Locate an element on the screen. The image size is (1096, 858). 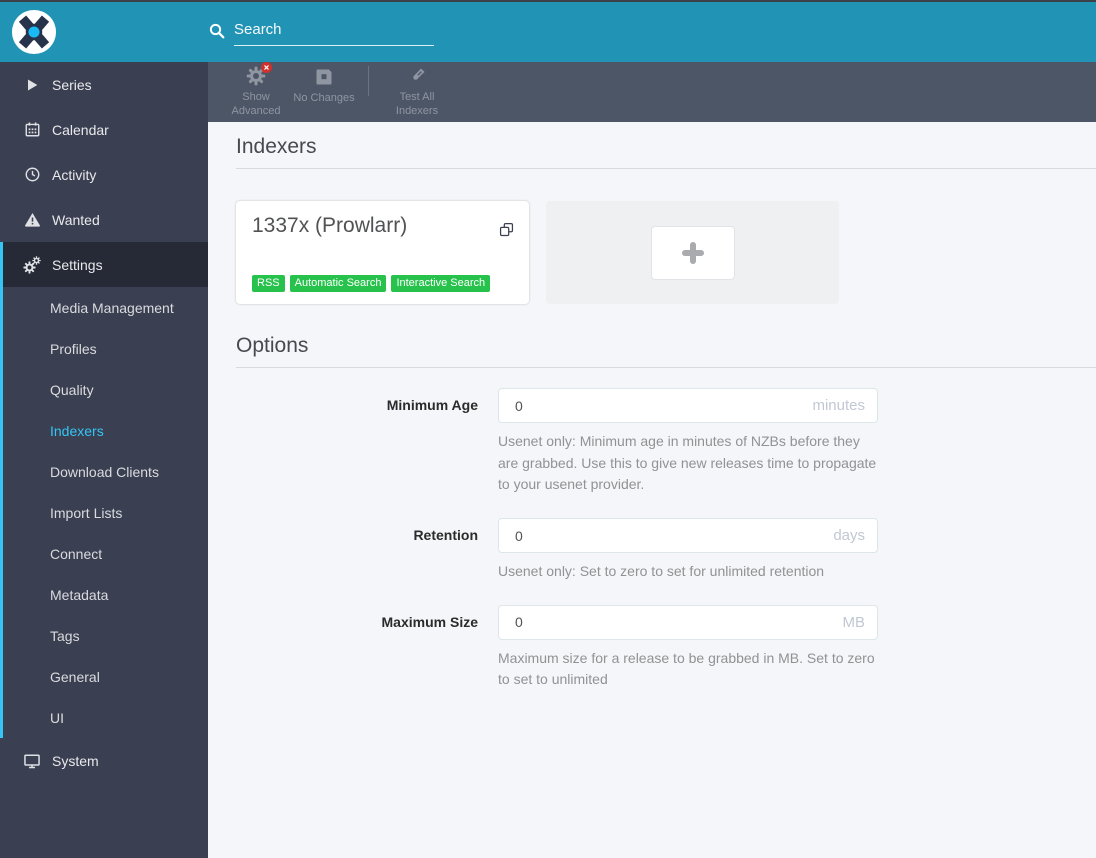
sidebar-item-import-lists: Import Lists is located at coordinates (105, 512).